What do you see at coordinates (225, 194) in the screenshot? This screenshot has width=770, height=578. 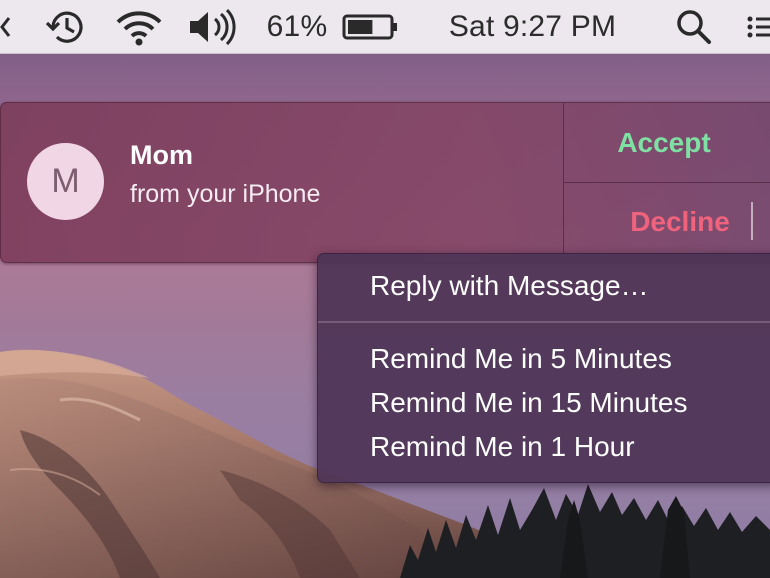 I see `caller-subtitle: from your iPhone` at bounding box center [225, 194].